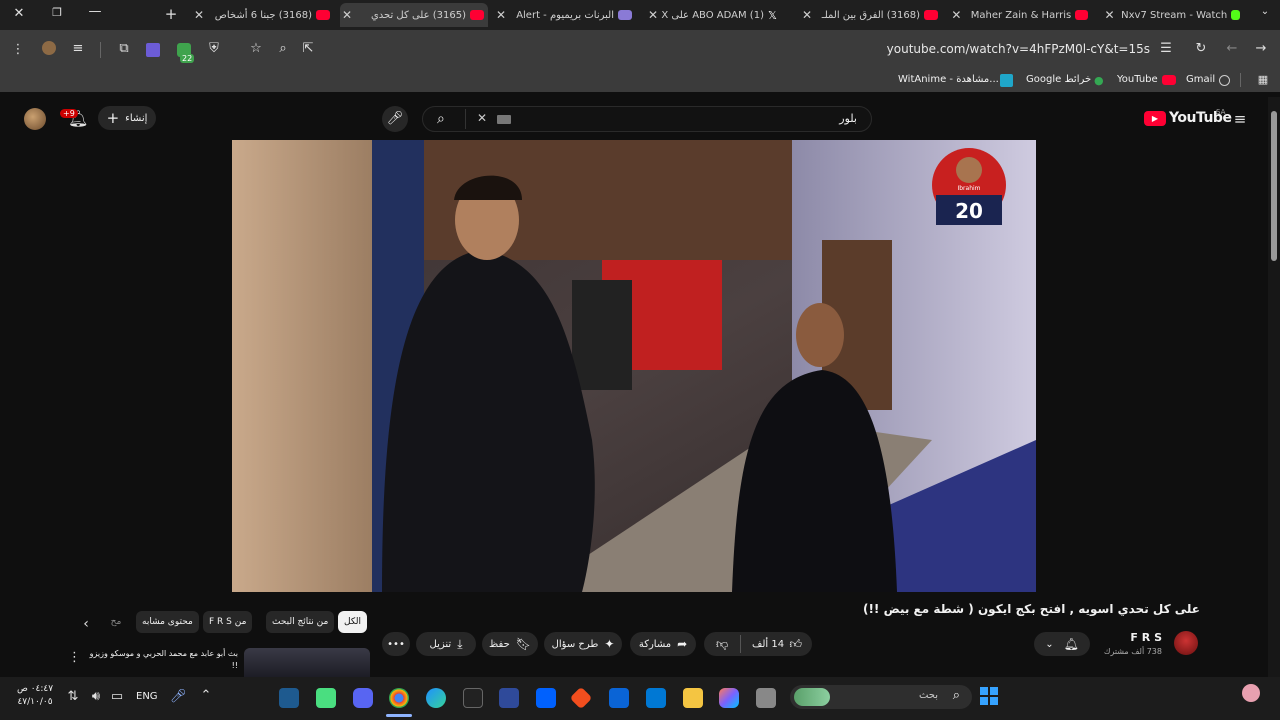  I want to click on all-bookmarks-icon: ▦, so click(1263, 79).